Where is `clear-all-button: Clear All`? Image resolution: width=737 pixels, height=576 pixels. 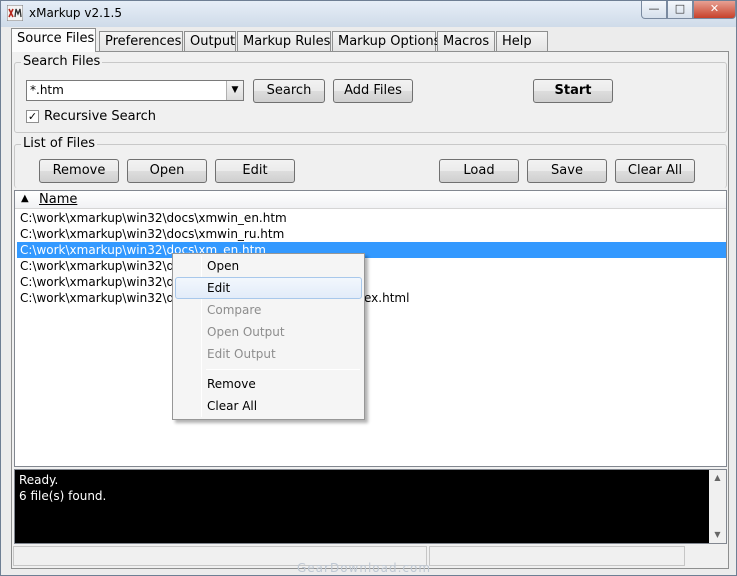
clear-all-button: Clear All is located at coordinates (655, 171).